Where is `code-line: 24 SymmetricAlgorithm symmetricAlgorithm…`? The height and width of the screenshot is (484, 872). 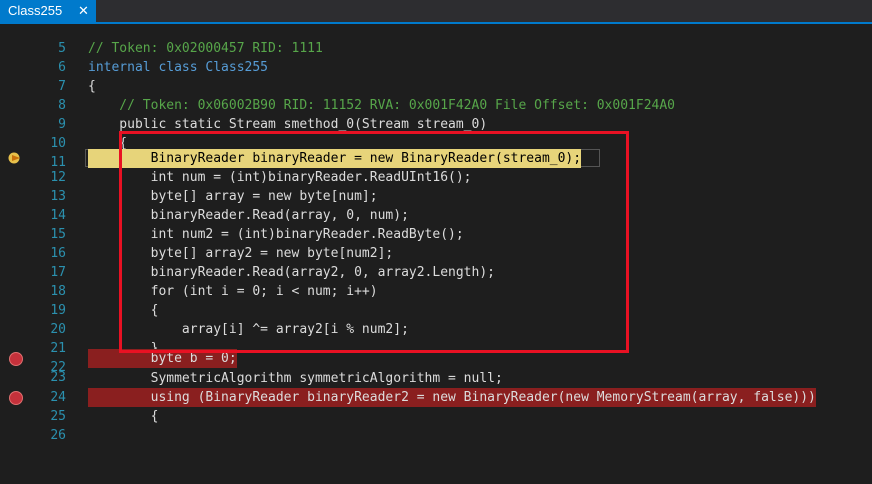
code-line: 24 SymmetricAlgorithm symmetricAlgorithm… is located at coordinates (436, 387).